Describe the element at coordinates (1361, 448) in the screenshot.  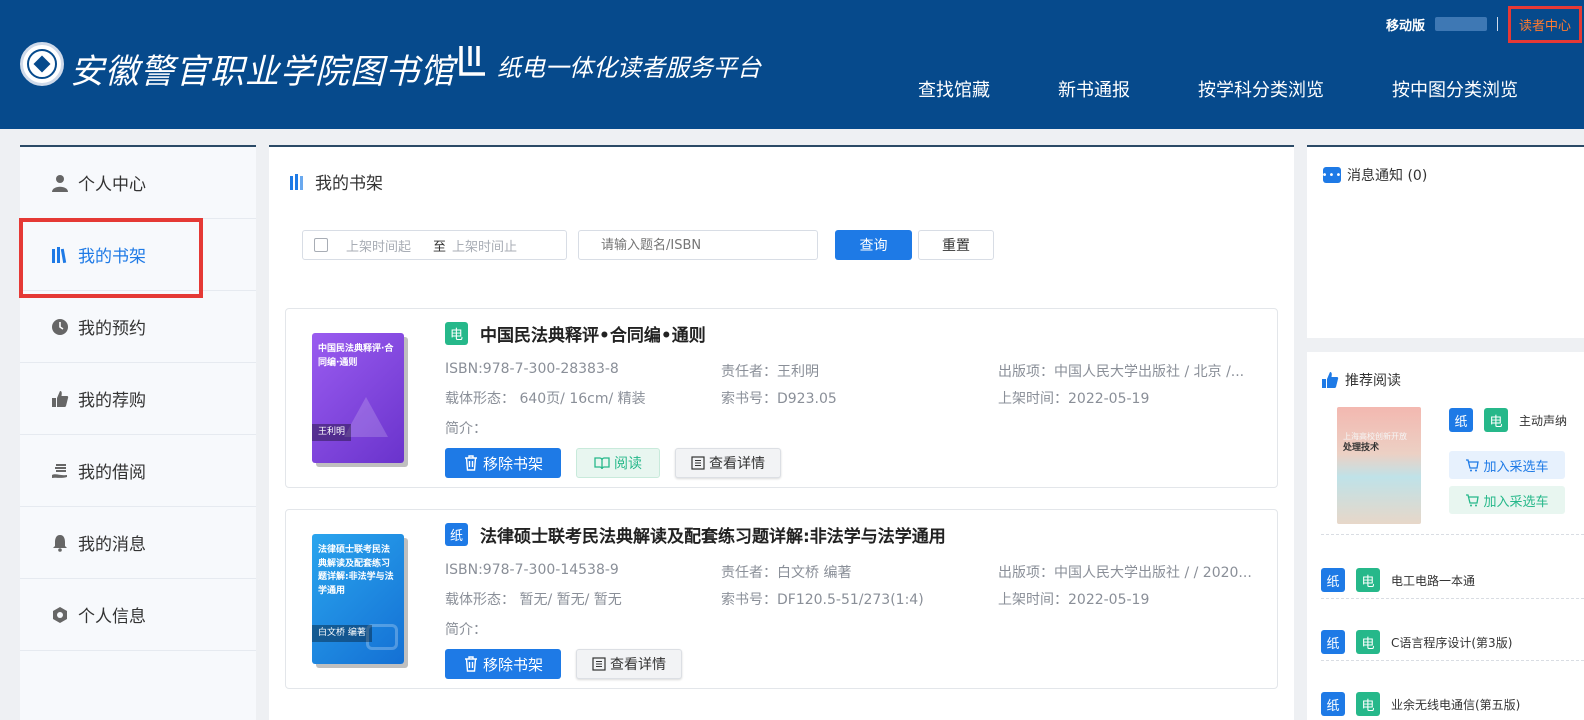
I see `featured-cover-subtitle: 处理技术` at that location.